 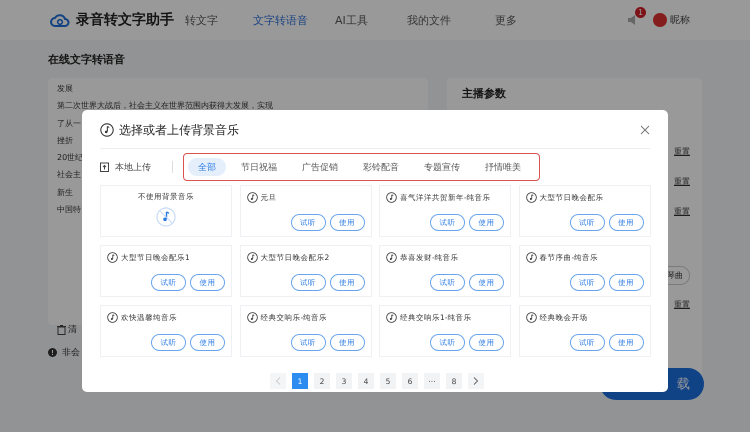 I want to click on upload-icon, so click(x=104, y=167).